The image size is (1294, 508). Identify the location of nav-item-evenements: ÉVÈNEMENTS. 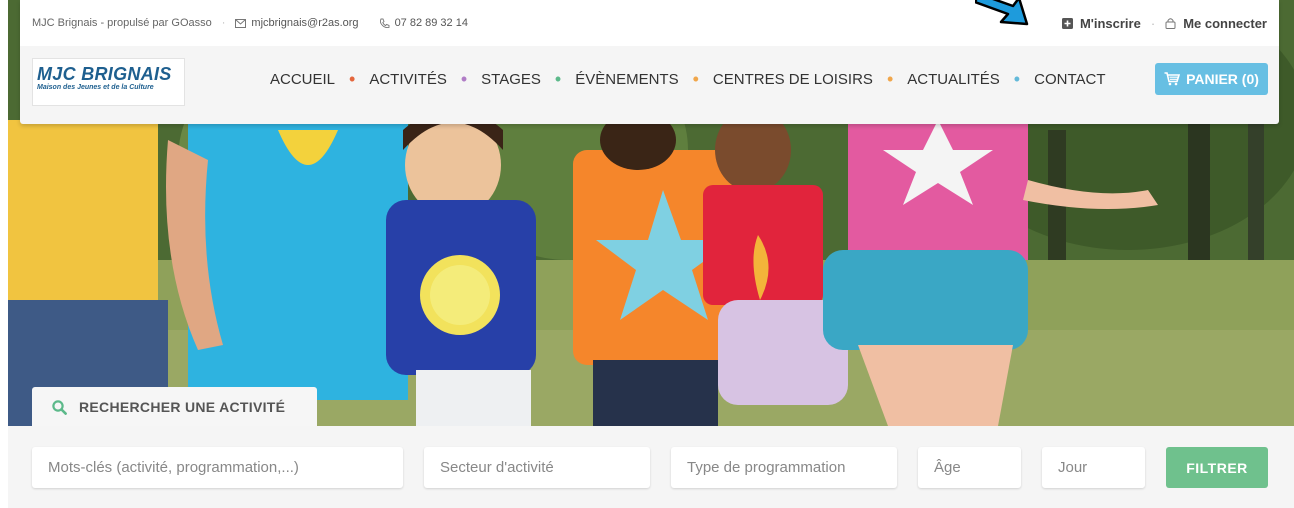
(626, 79).